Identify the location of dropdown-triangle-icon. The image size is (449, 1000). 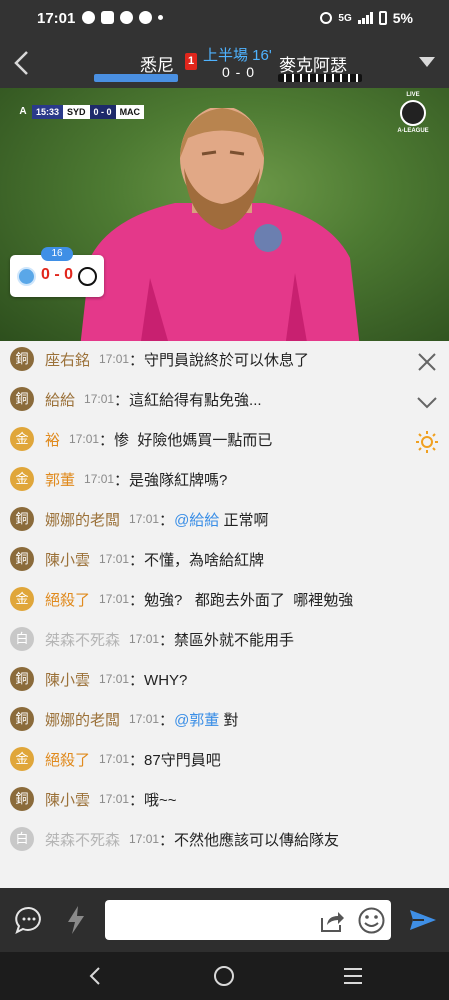
(427, 62).